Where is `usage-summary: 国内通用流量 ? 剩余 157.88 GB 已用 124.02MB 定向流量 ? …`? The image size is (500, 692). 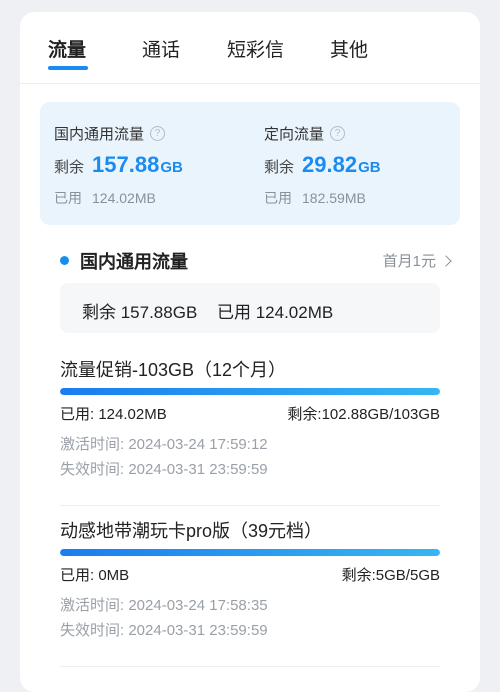
usage-summary: 国内通用流量 ? 剩余 157.88 GB 已用 124.02MB 定向流量 ? … is located at coordinates (250, 163).